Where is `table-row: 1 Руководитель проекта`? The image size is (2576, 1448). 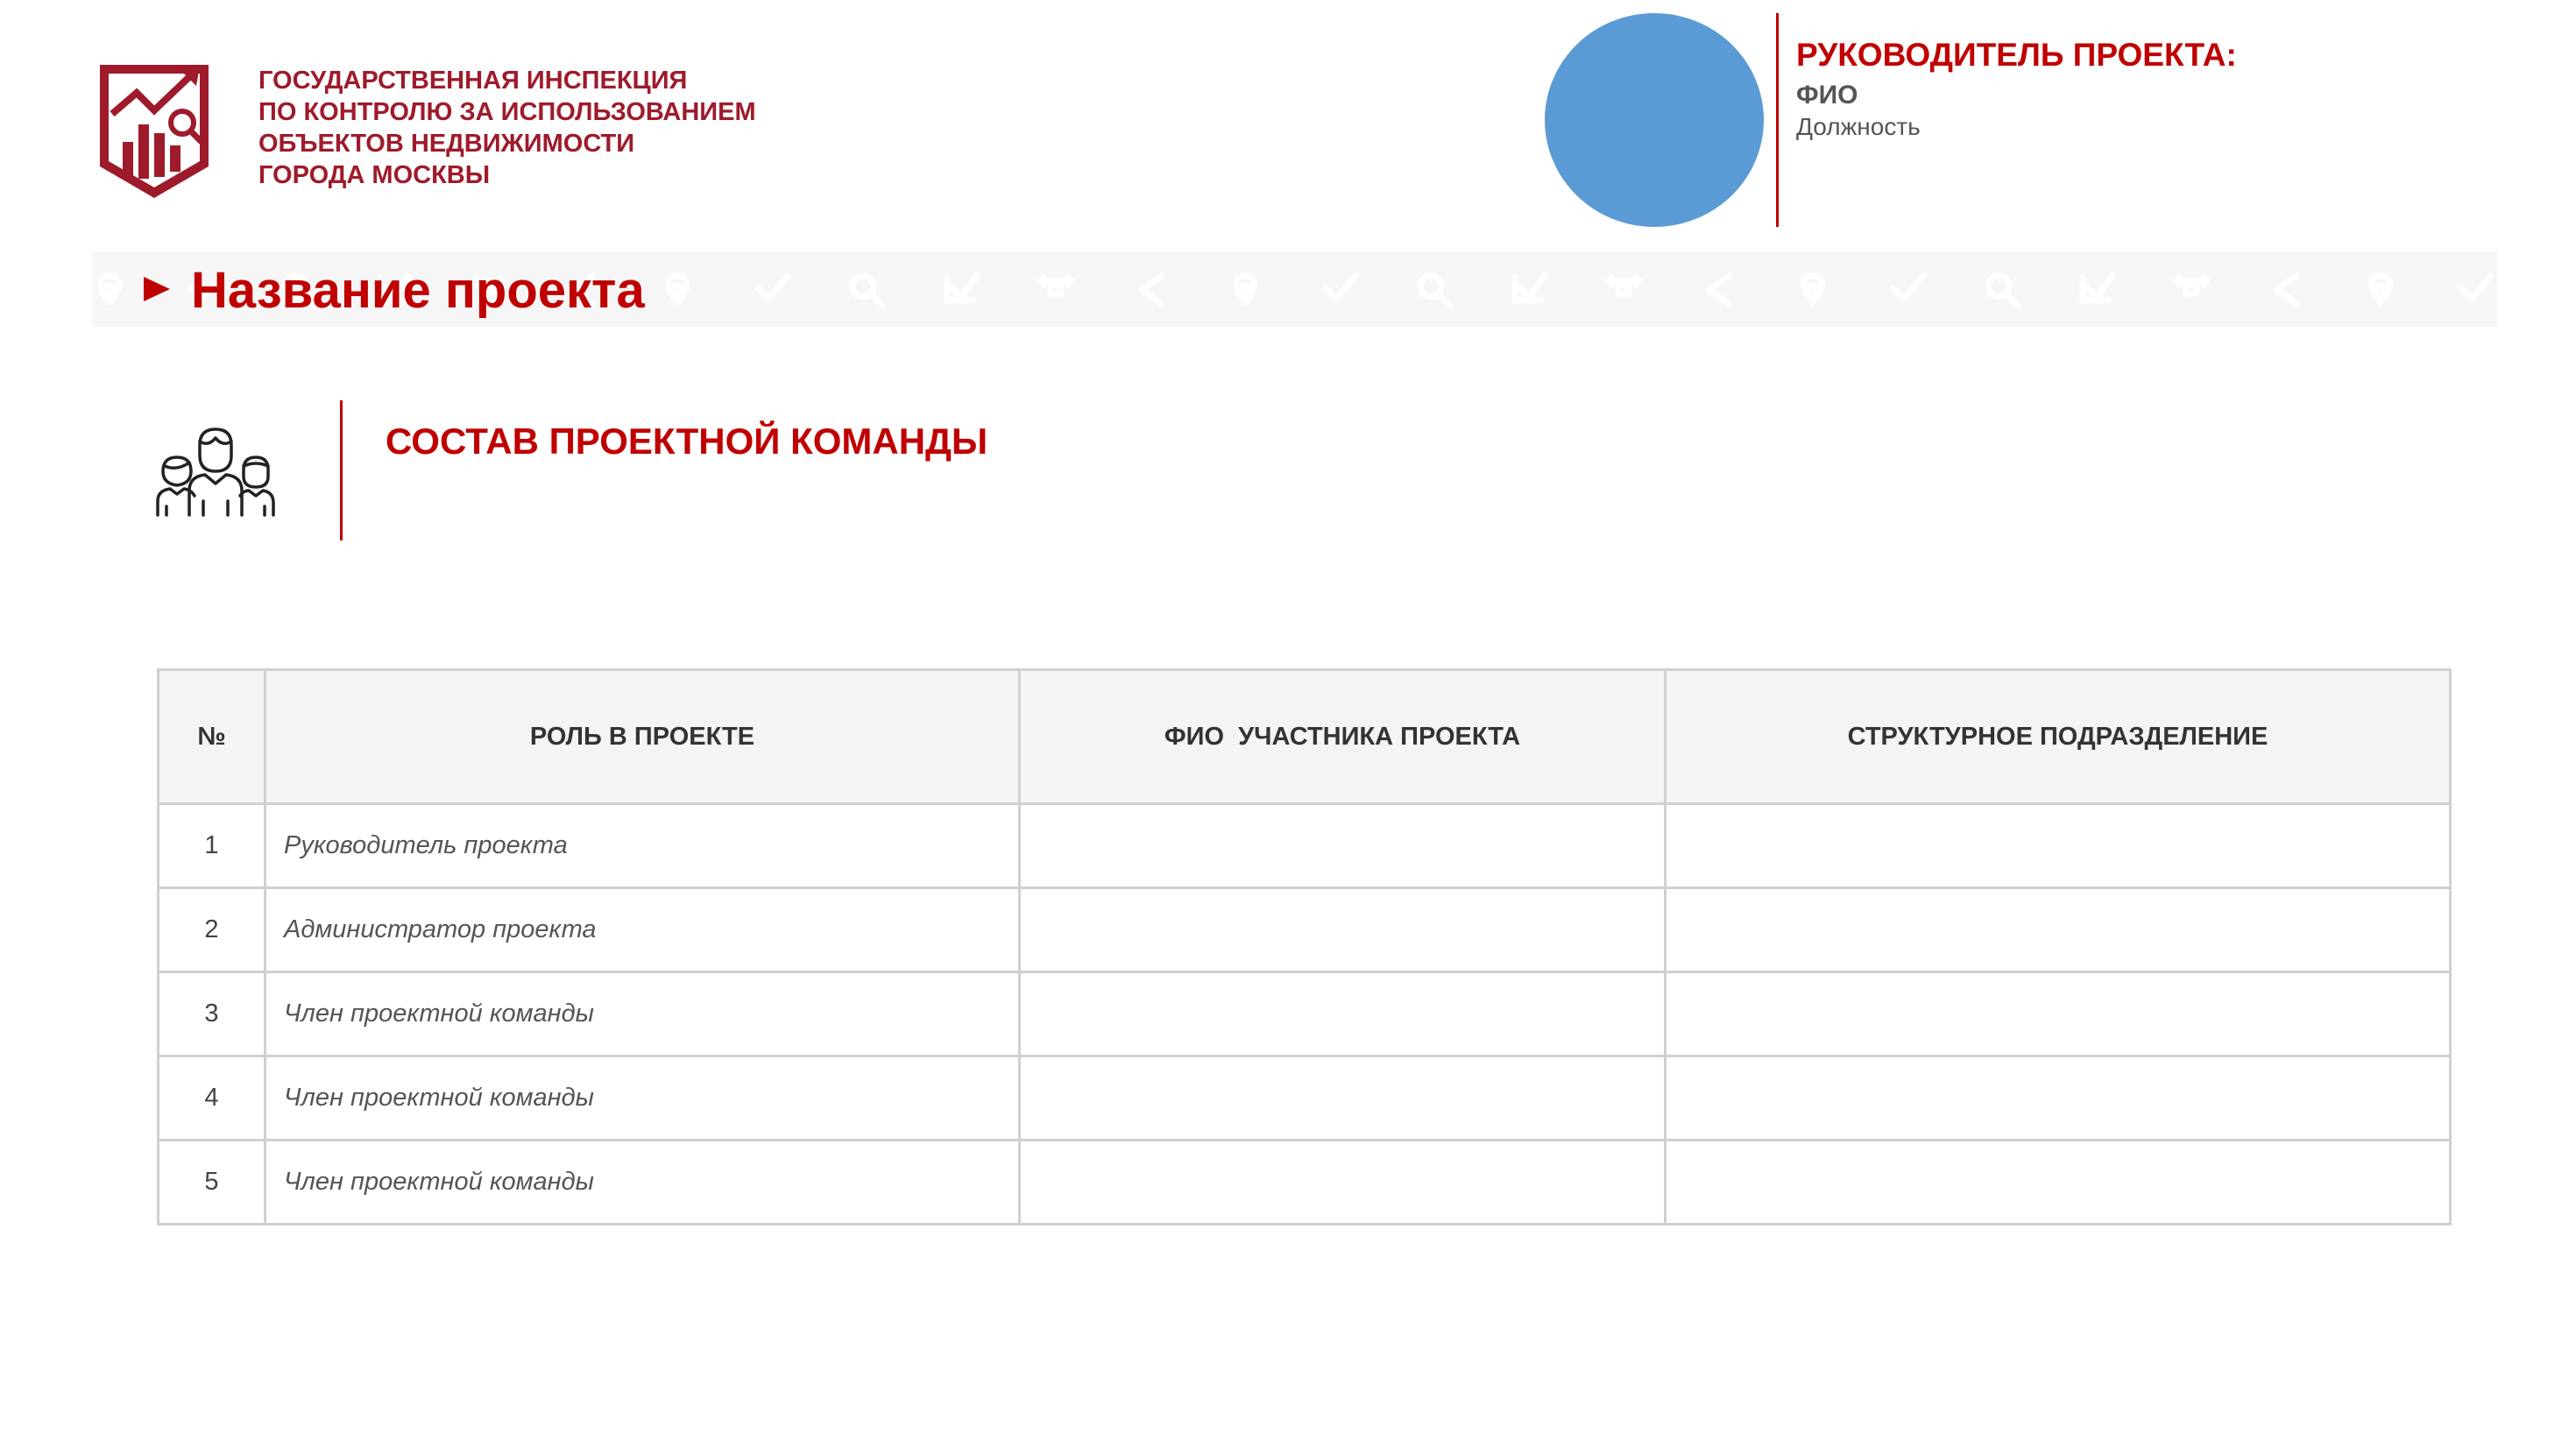 table-row: 1 Руководитель проекта is located at coordinates (1304, 845).